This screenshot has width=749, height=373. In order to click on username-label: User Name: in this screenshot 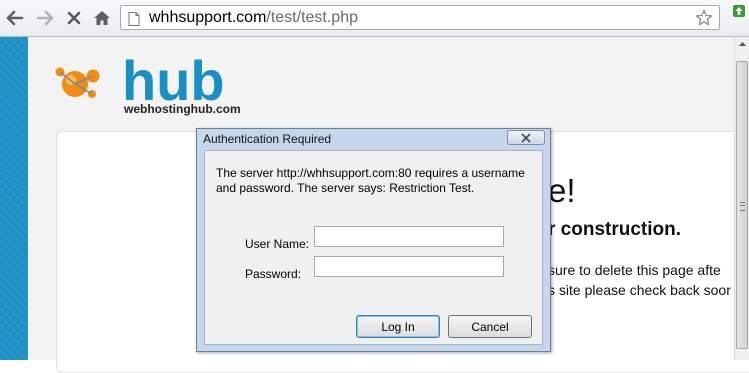, I will do `click(277, 244)`.